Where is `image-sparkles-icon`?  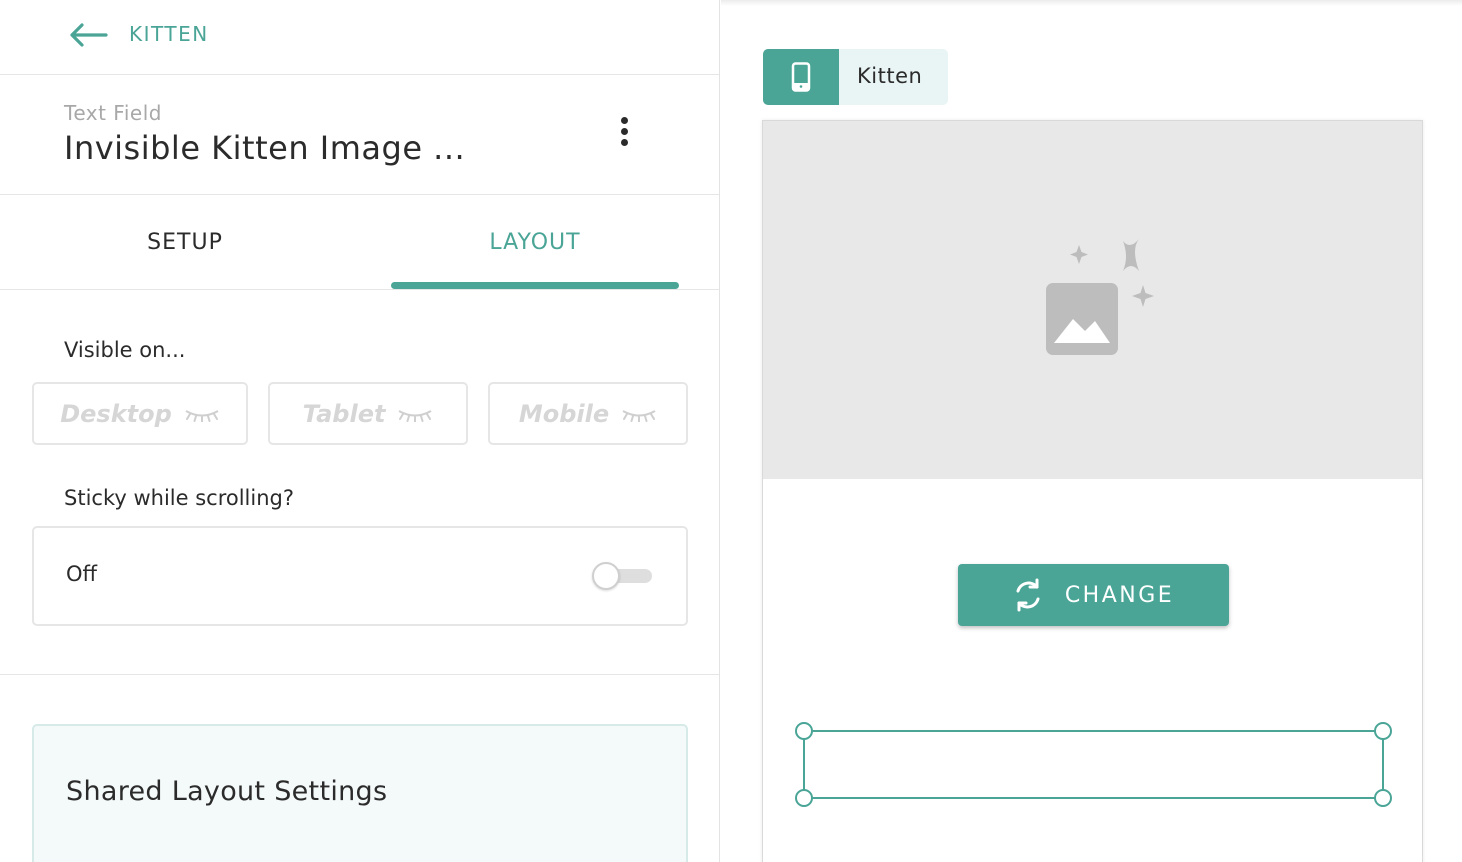 image-sparkles-icon is located at coordinates (1100, 297).